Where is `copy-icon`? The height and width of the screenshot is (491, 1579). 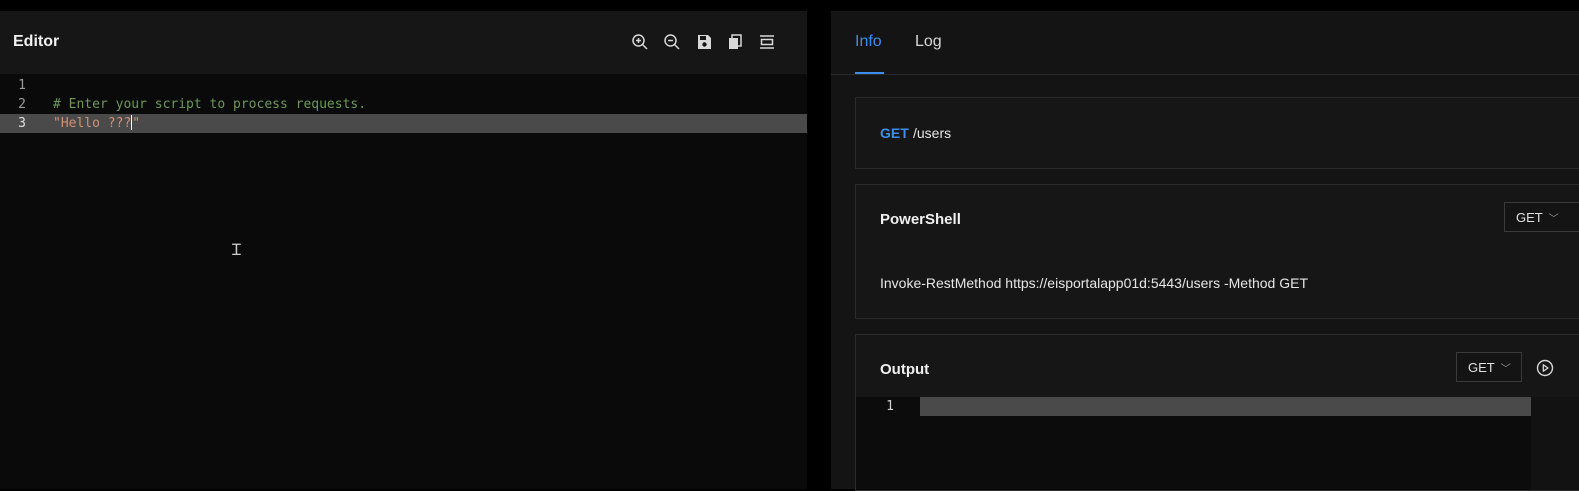 copy-icon is located at coordinates (735, 42).